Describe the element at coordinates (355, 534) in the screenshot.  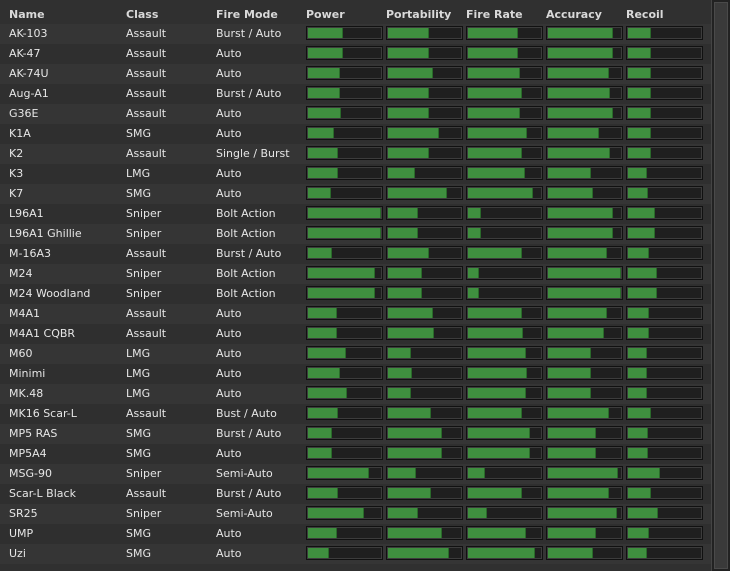
I see `table-row: UMP SMG Auto` at that location.